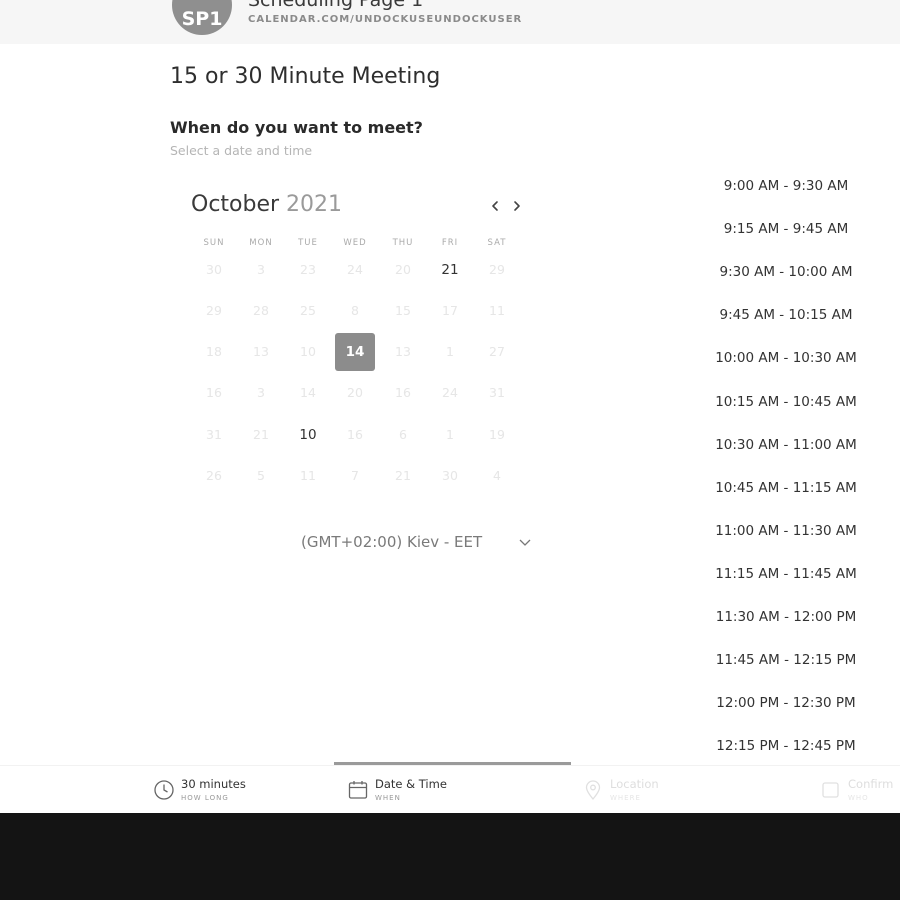  What do you see at coordinates (296, 127) in the screenshot?
I see `when-question: When do you want to meet?` at bounding box center [296, 127].